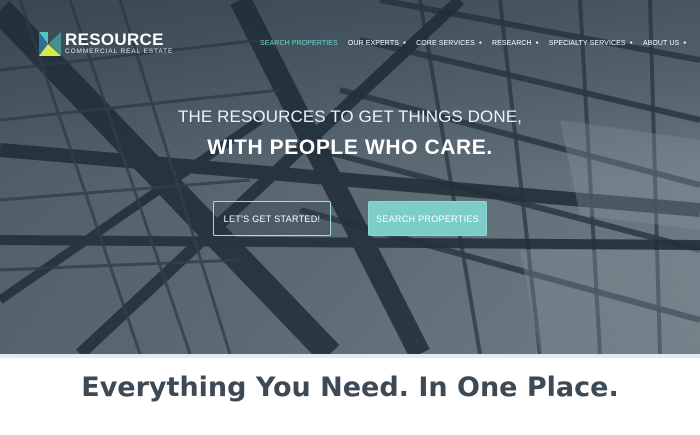 Image resolution: width=700 pixels, height=435 pixels. I want to click on nav-item-label: OUR EXPERTS, so click(373, 43).